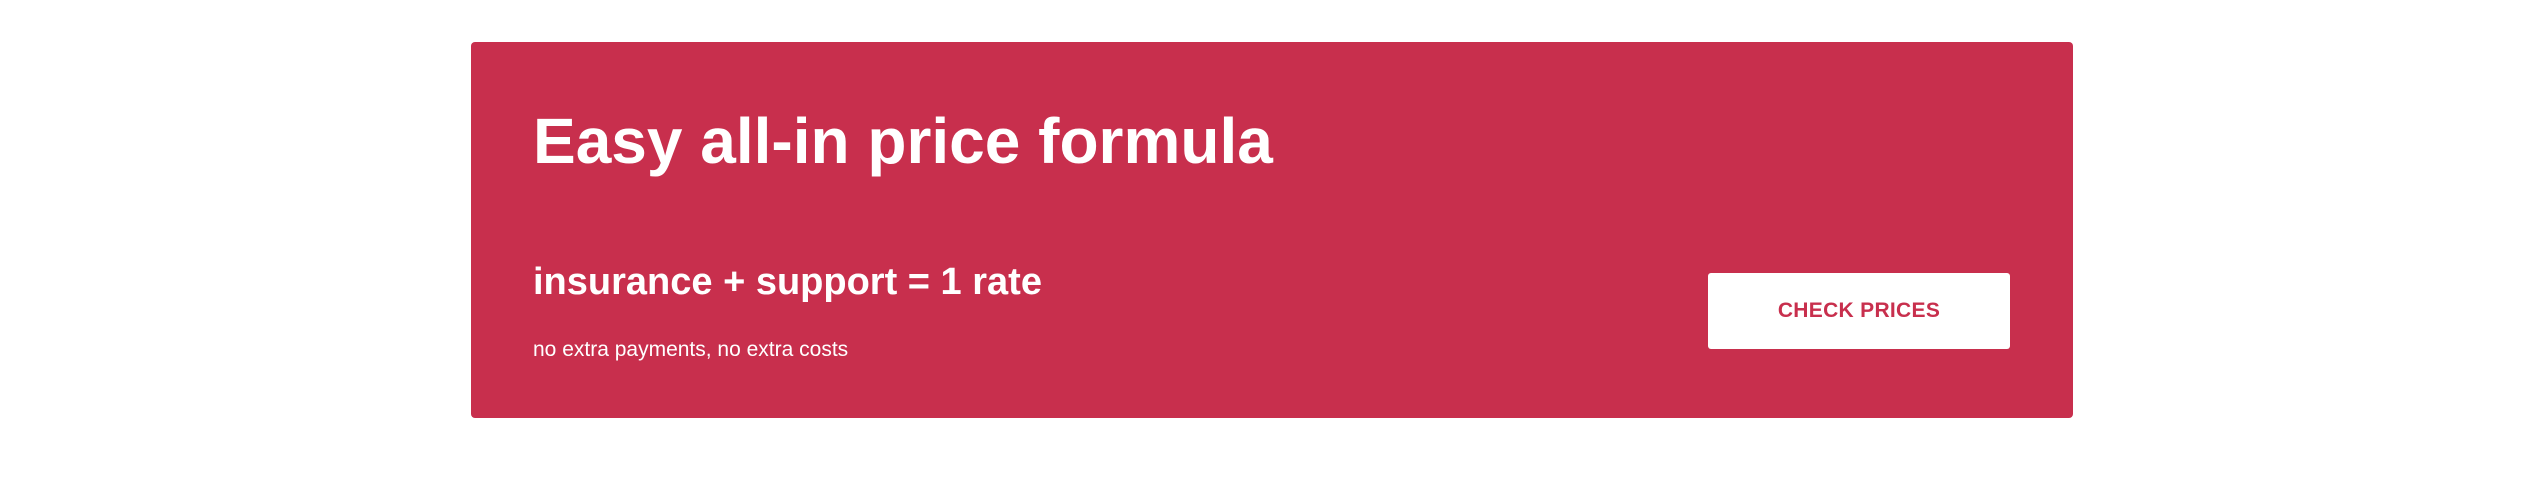 The width and height of the screenshot is (2537, 477). What do you see at coordinates (787, 282) in the screenshot?
I see `promo-formula: insurance + support = 1 rate` at bounding box center [787, 282].